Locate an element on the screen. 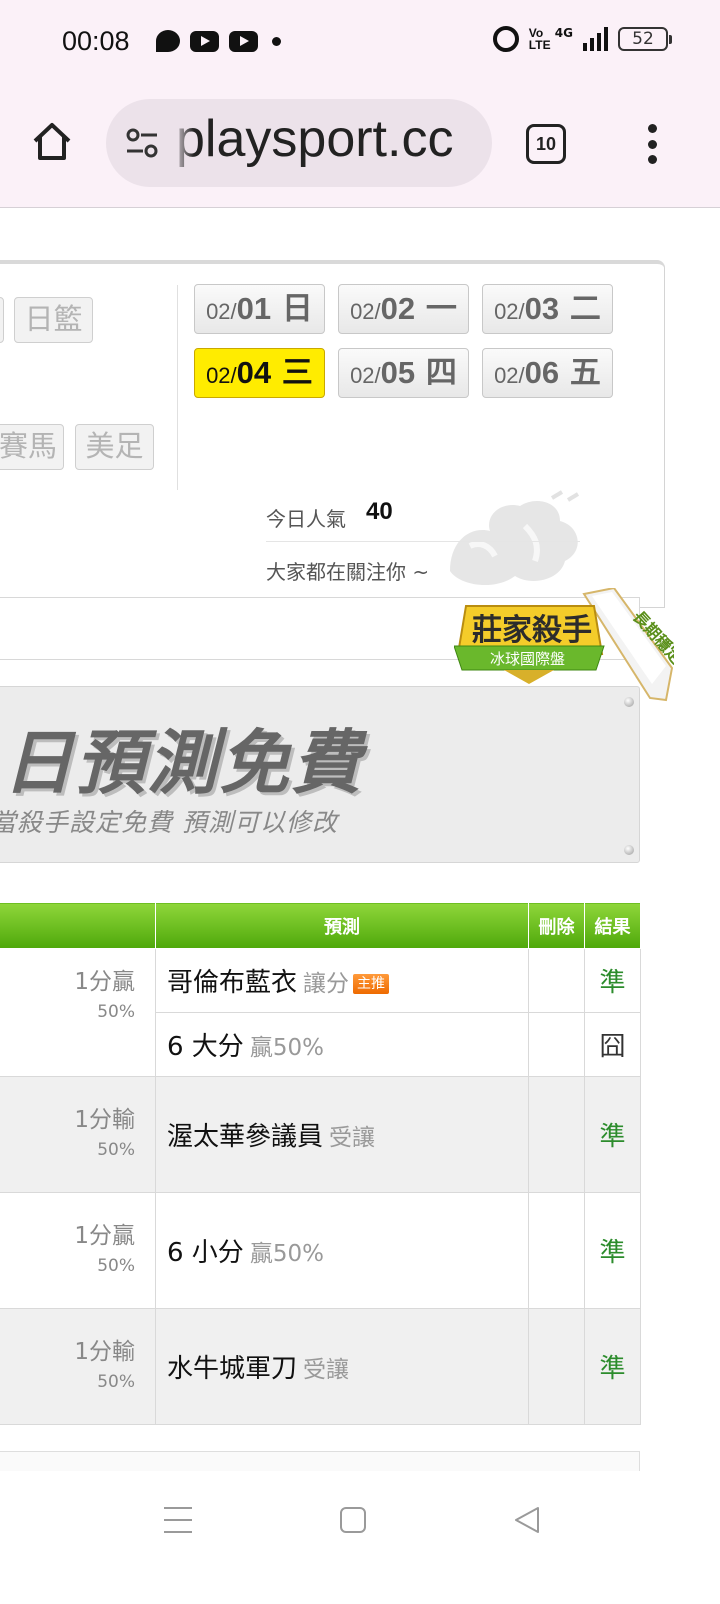 This screenshot has width=720, height=1604. address-bar: playsport.cc is located at coordinates (299, 143).